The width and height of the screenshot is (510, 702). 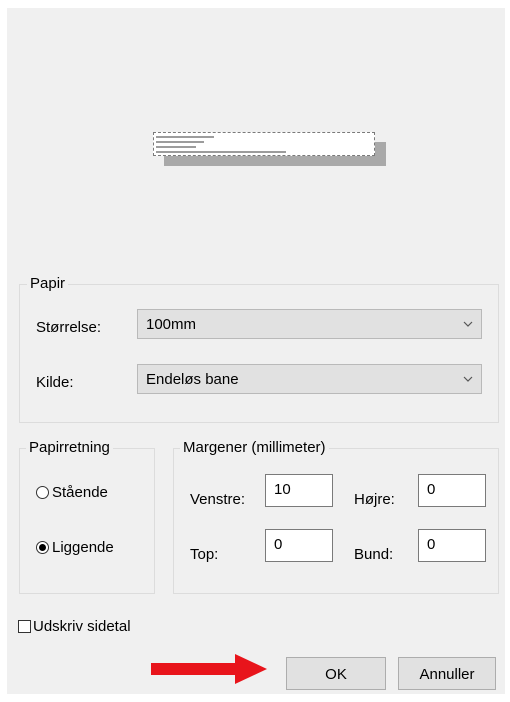 I want to click on margin-left-value: 10, so click(x=282, y=489).